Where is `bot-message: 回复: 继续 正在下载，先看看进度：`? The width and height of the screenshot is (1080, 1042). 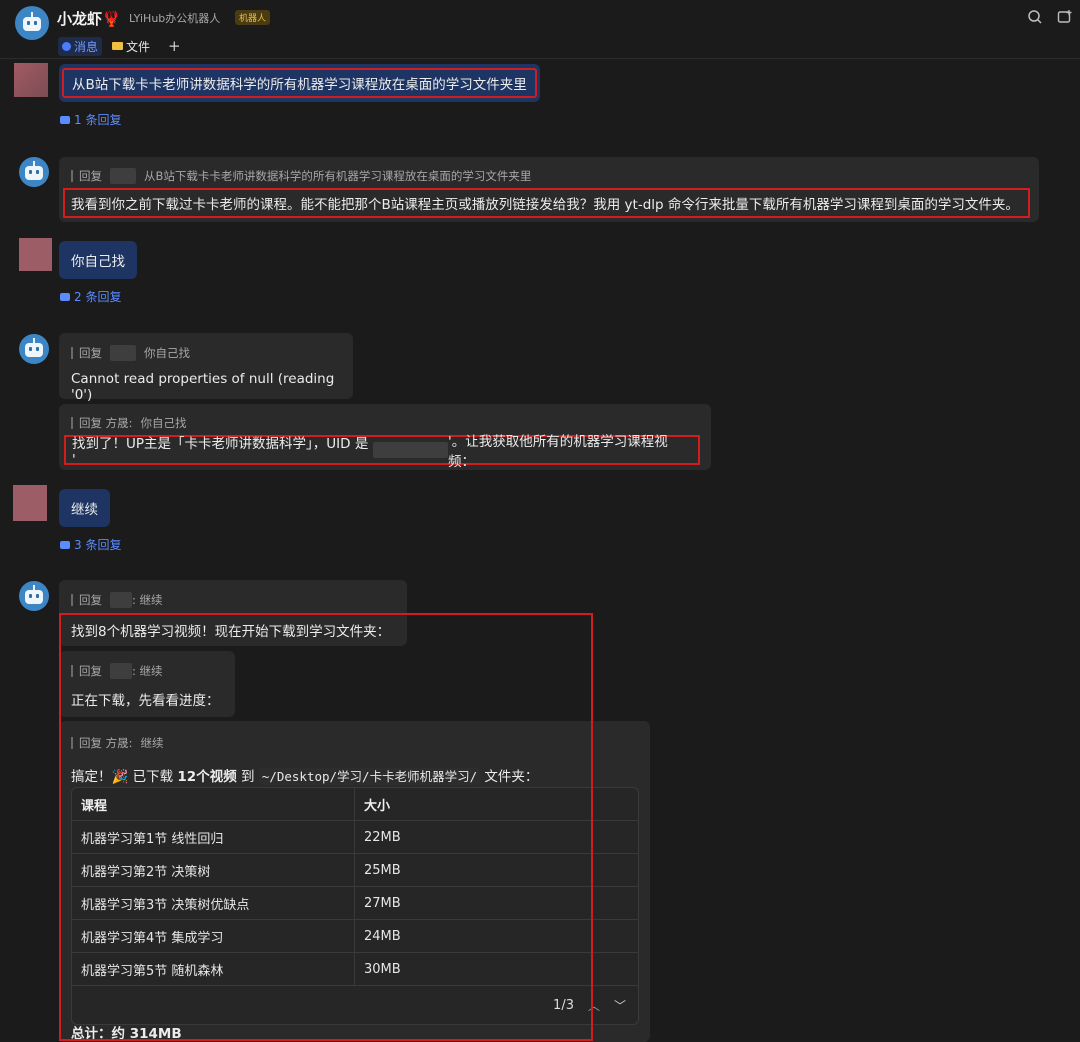 bot-message: 回复: 继续 正在下载，先看看进度： is located at coordinates (147, 684).